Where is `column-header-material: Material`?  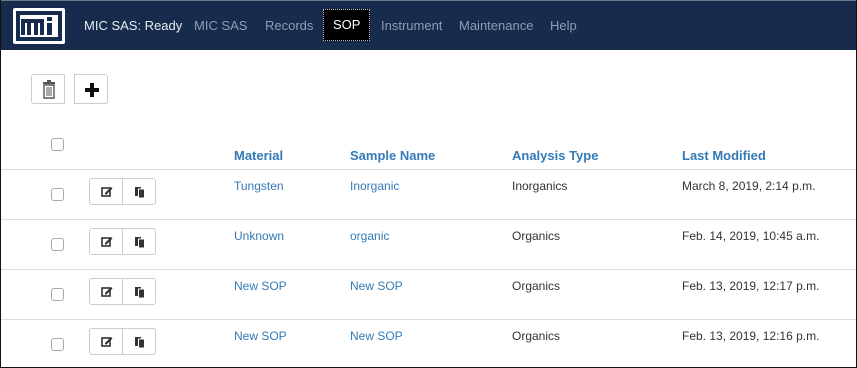
column-header-material: Material is located at coordinates (258, 155).